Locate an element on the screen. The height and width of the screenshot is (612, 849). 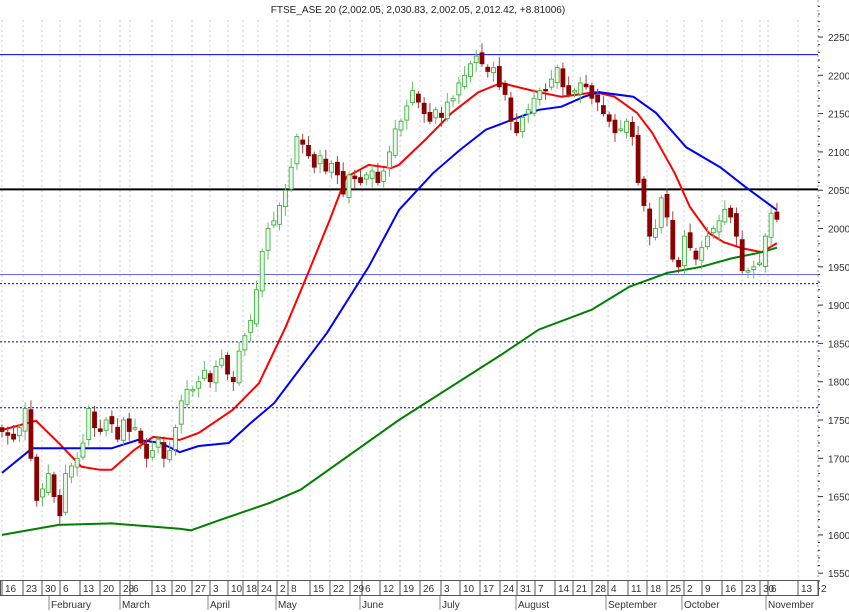
x-tick-label: 9 is located at coordinates (708, 589).